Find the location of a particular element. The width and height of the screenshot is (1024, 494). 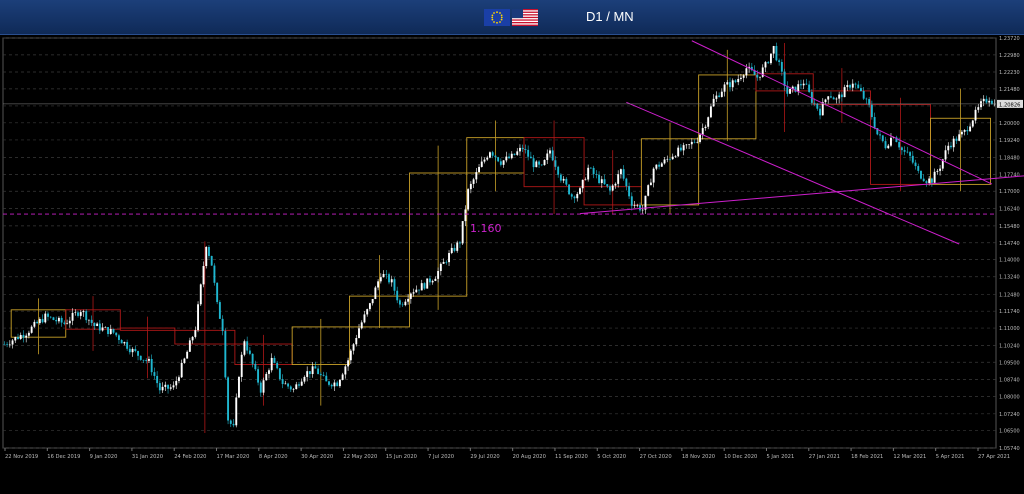

y-tick-label: 1.14740 is located at coordinates (1009, 244).